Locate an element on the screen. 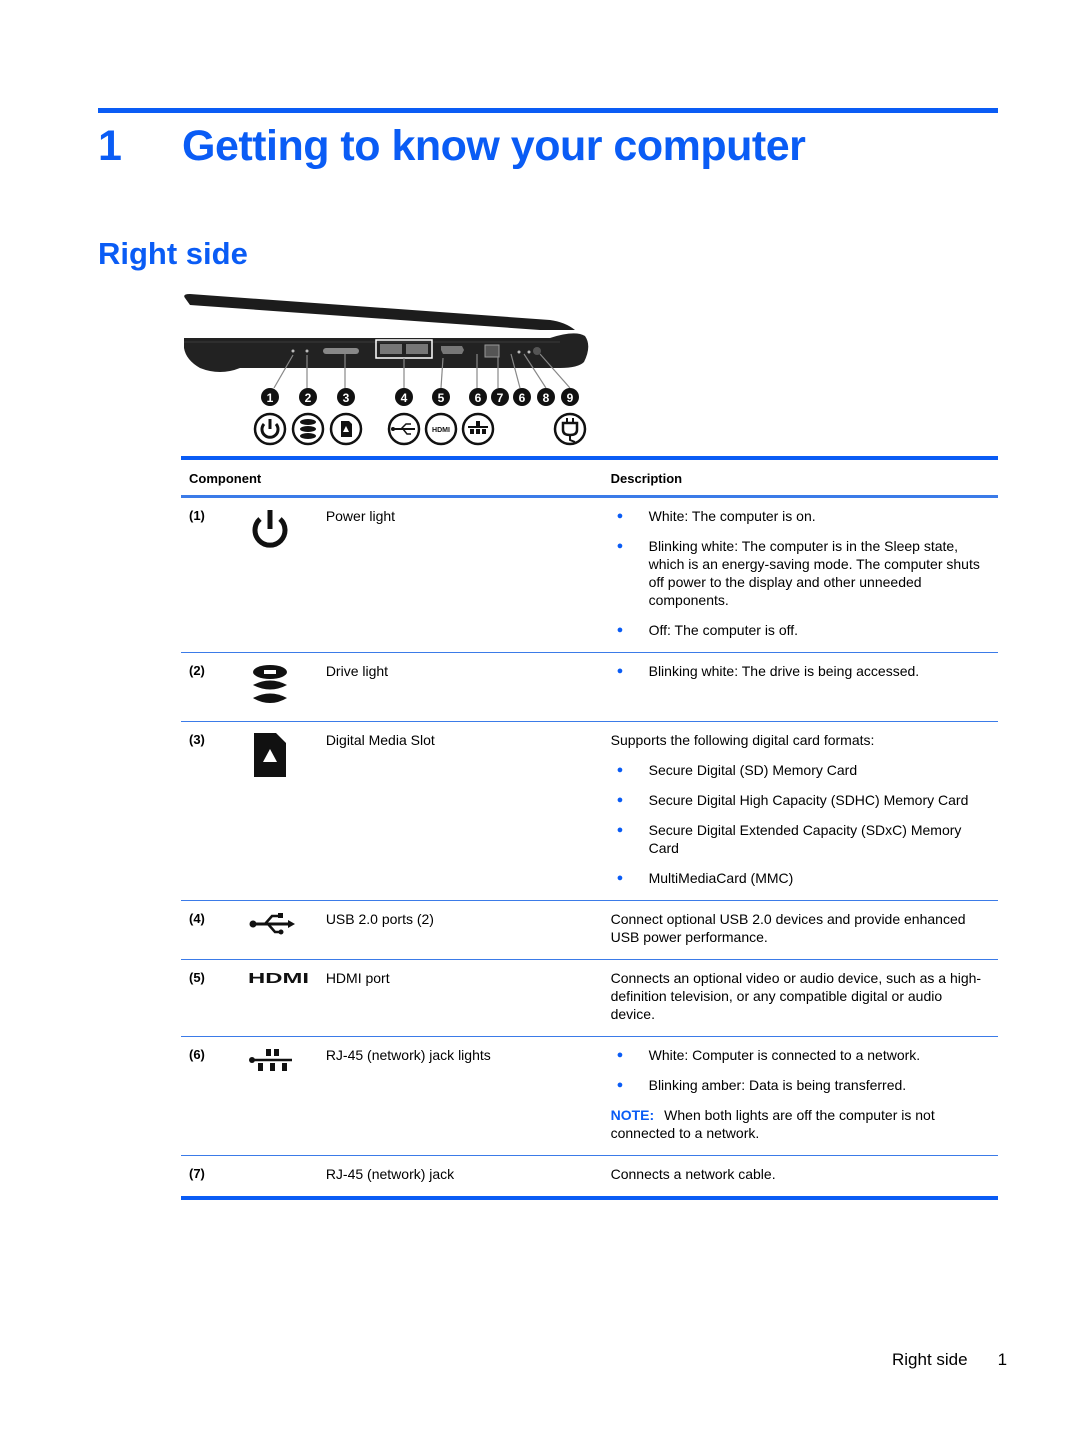  bullet-text: Off: The computer is off. is located at coordinates (723, 630).